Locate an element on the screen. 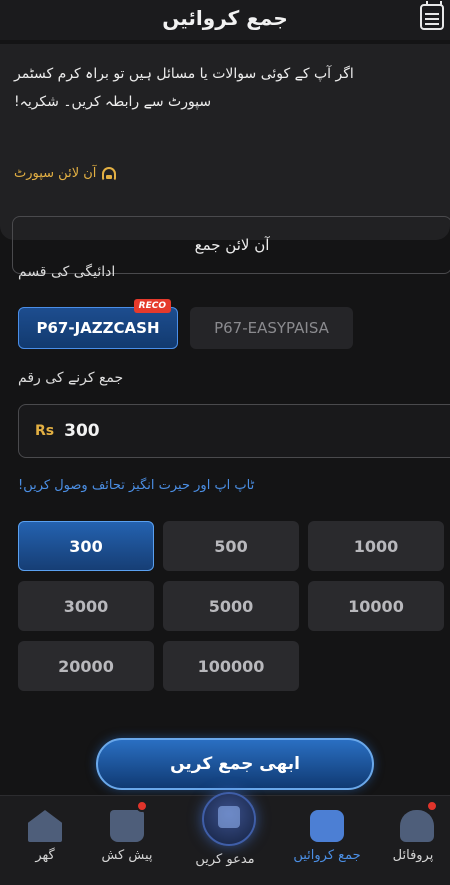  method-jazzcash-label: P67-JAZZCASH is located at coordinates (98, 328).